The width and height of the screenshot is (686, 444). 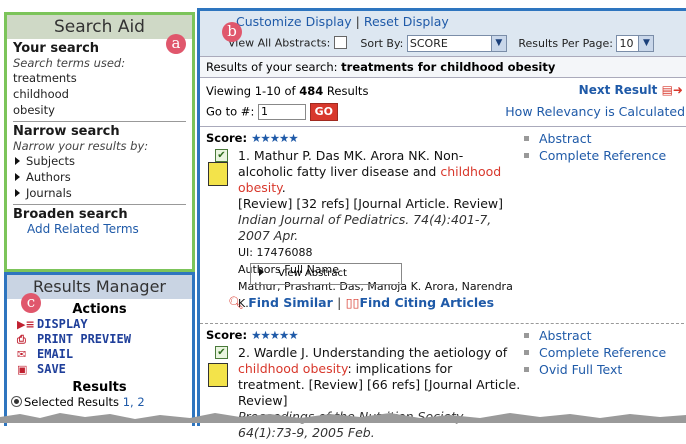 What do you see at coordinates (22, 354) in the screenshot?
I see `email-icon: ✉` at bounding box center [22, 354].